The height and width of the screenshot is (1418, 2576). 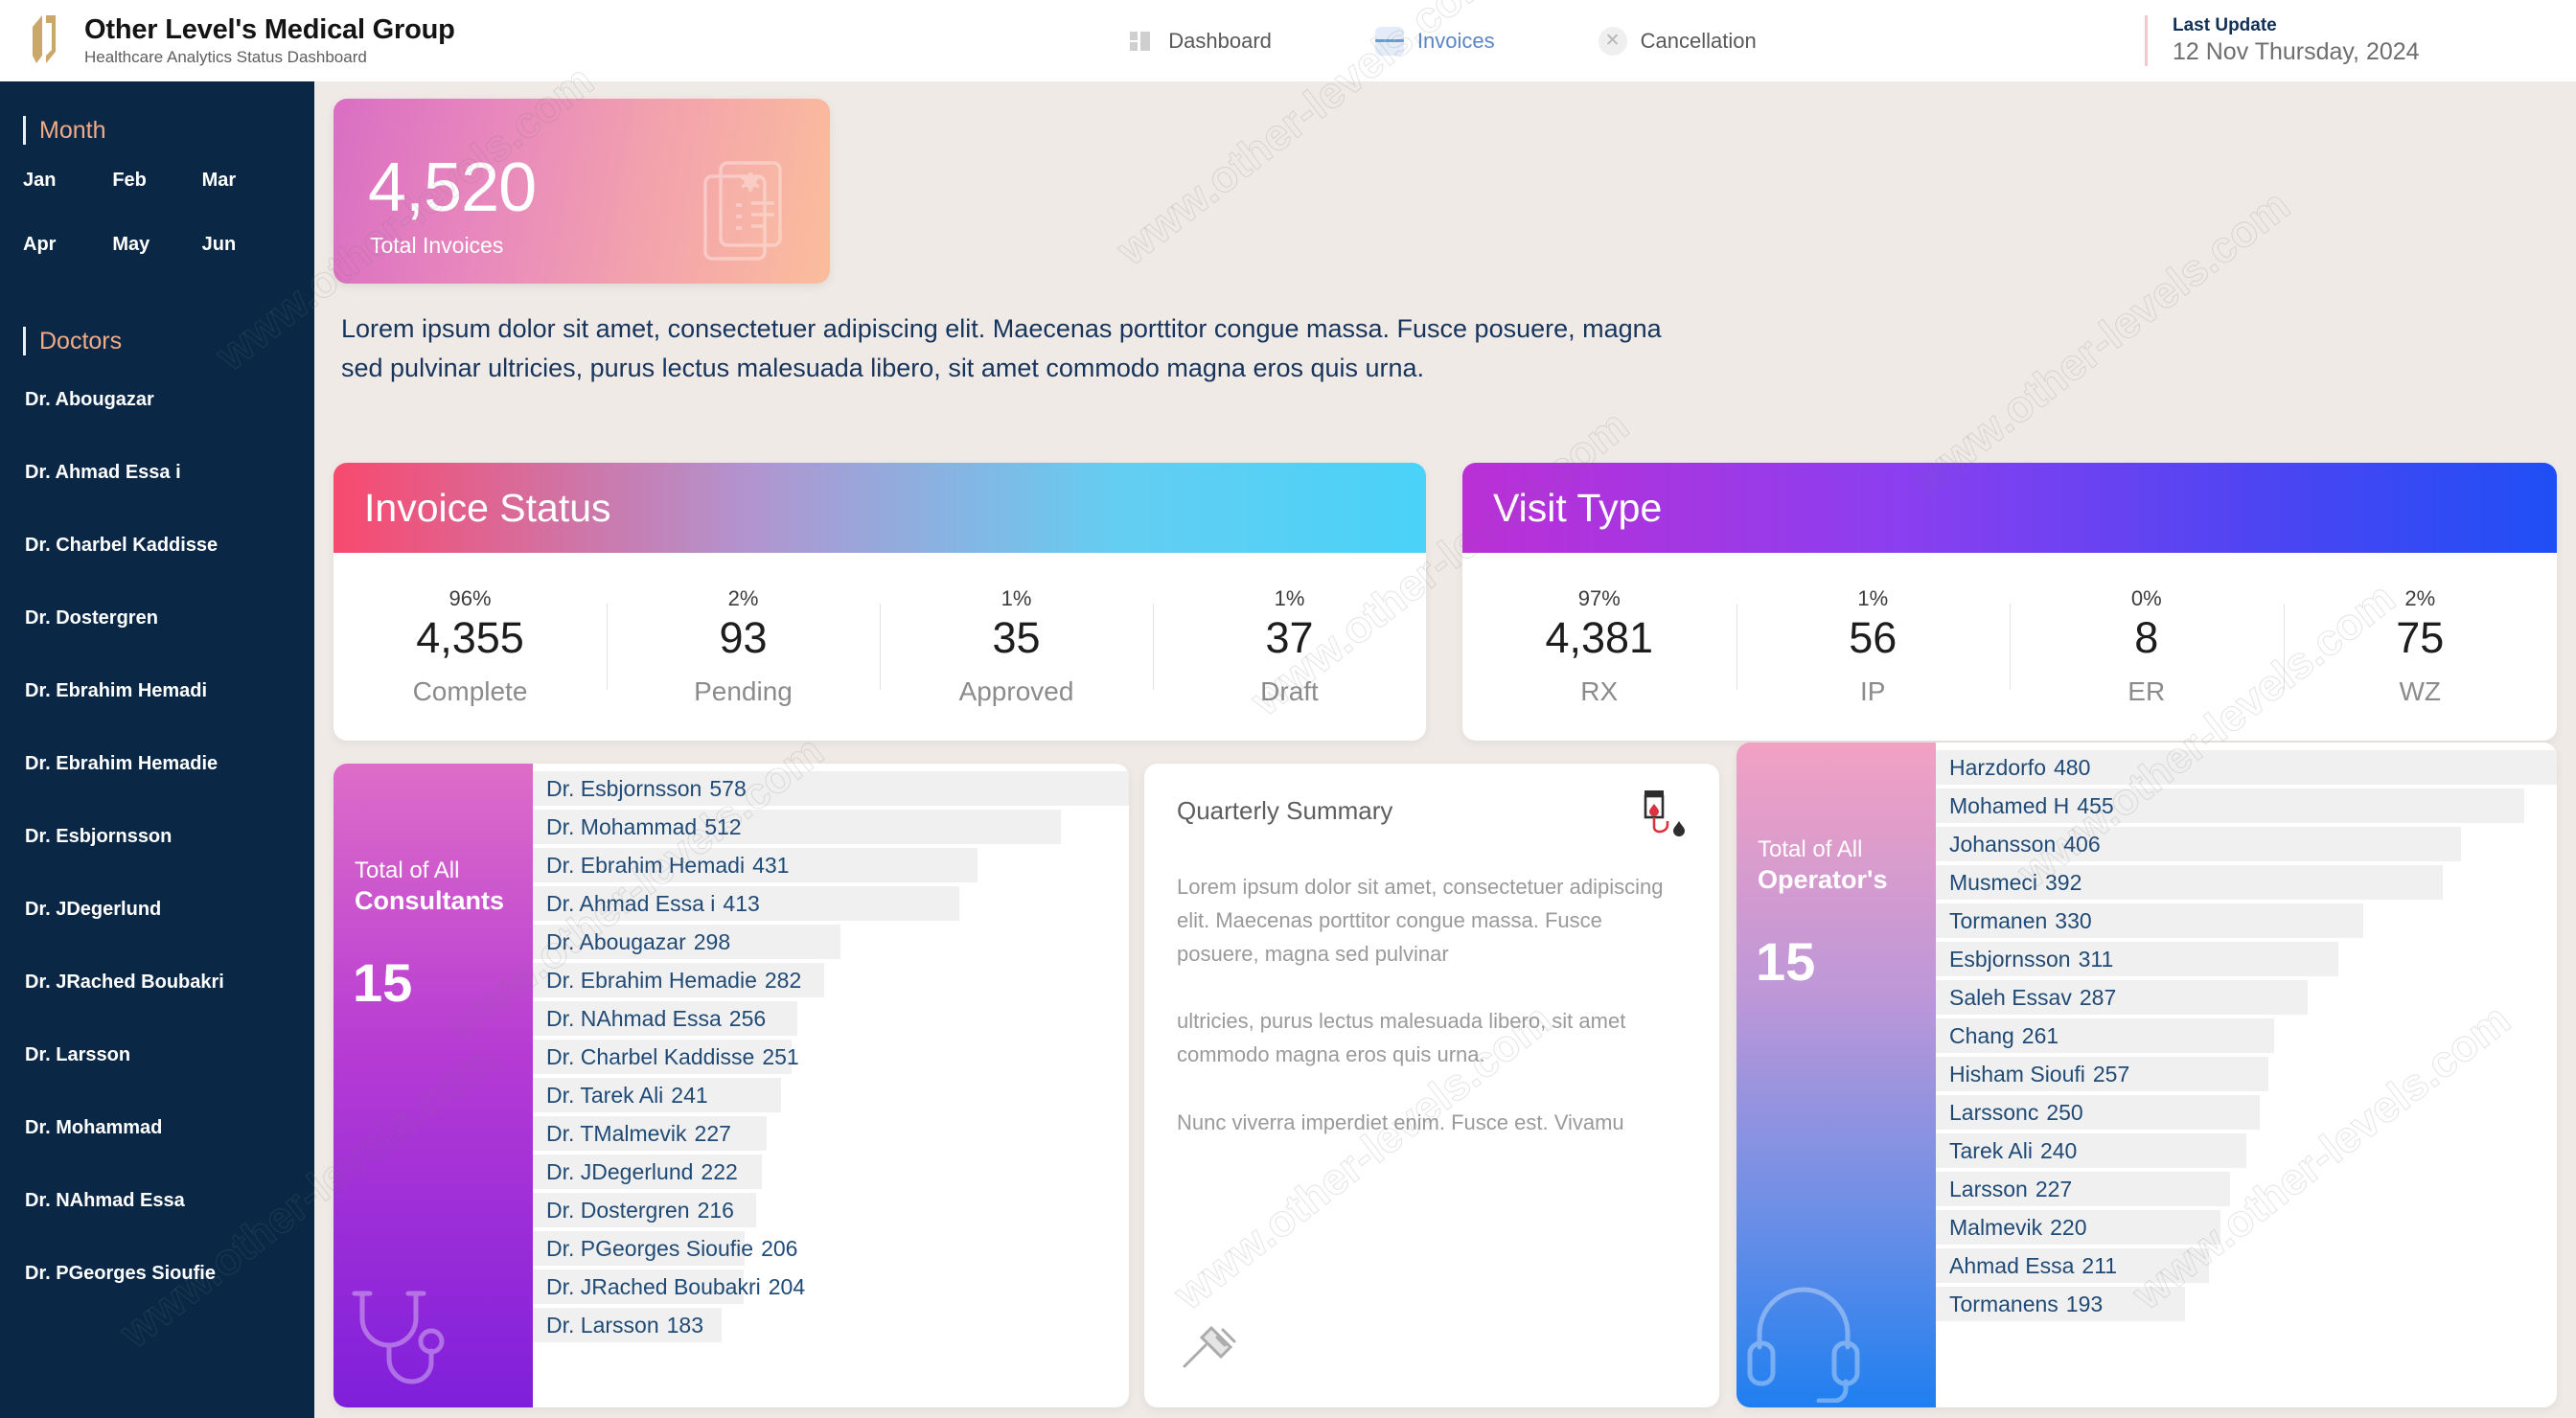 I want to click on stat-draft: 1% 37 Draft, so click(x=1289, y=646).